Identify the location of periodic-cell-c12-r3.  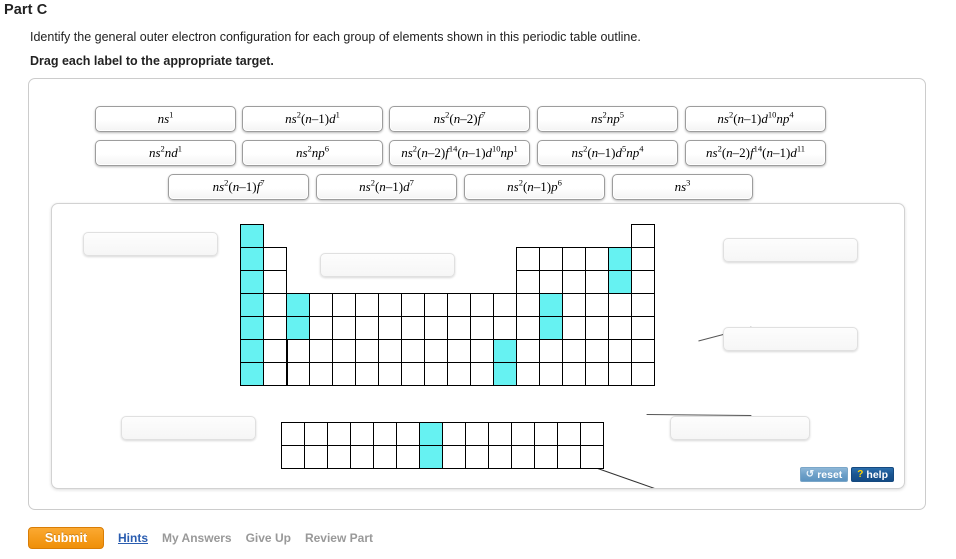
(528, 305).